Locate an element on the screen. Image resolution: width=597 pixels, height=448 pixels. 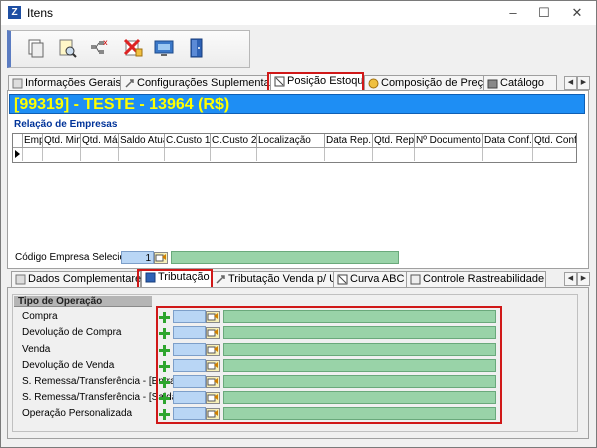
tab-controle-rastreabilidade: Controle Rastreabilidade is located at coordinates (476, 279).